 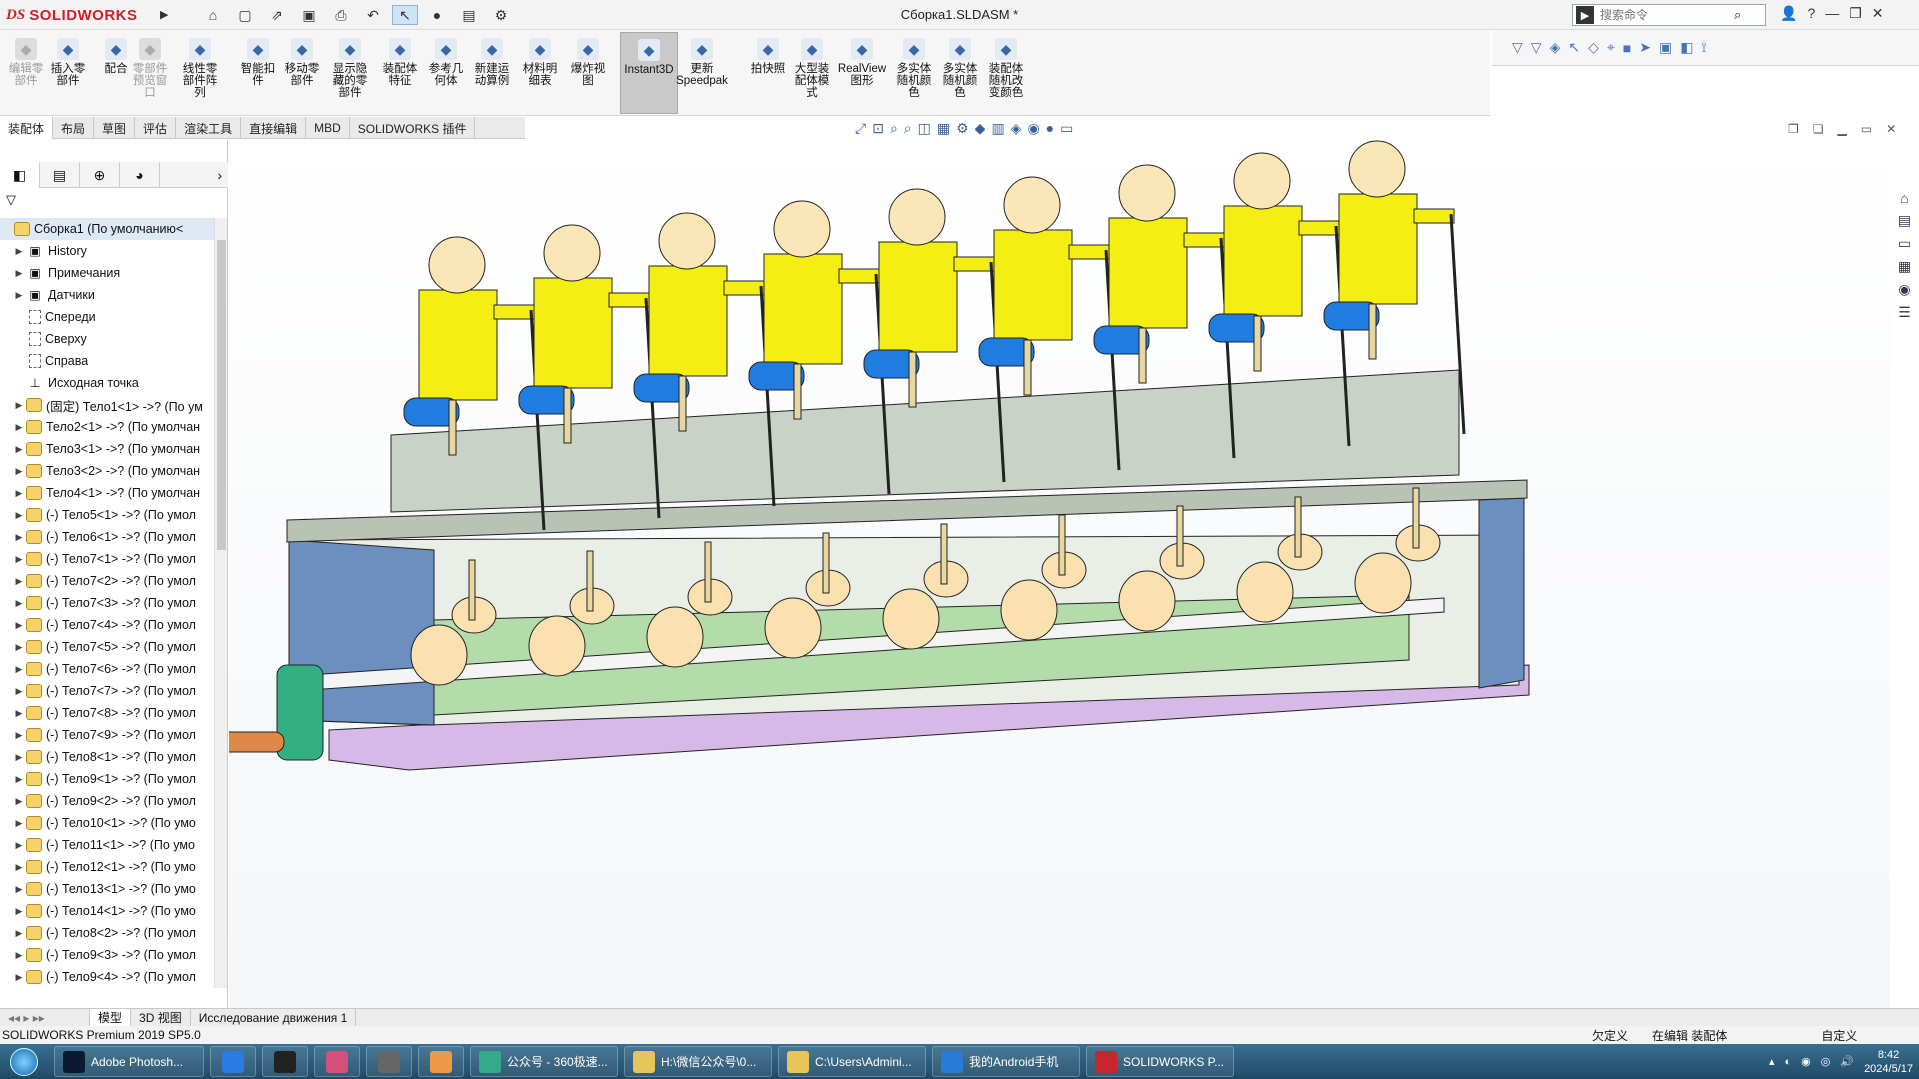 I want to click on ribbon-button-edit-component: ◆ 编辑零部件, so click(x=26, y=73).